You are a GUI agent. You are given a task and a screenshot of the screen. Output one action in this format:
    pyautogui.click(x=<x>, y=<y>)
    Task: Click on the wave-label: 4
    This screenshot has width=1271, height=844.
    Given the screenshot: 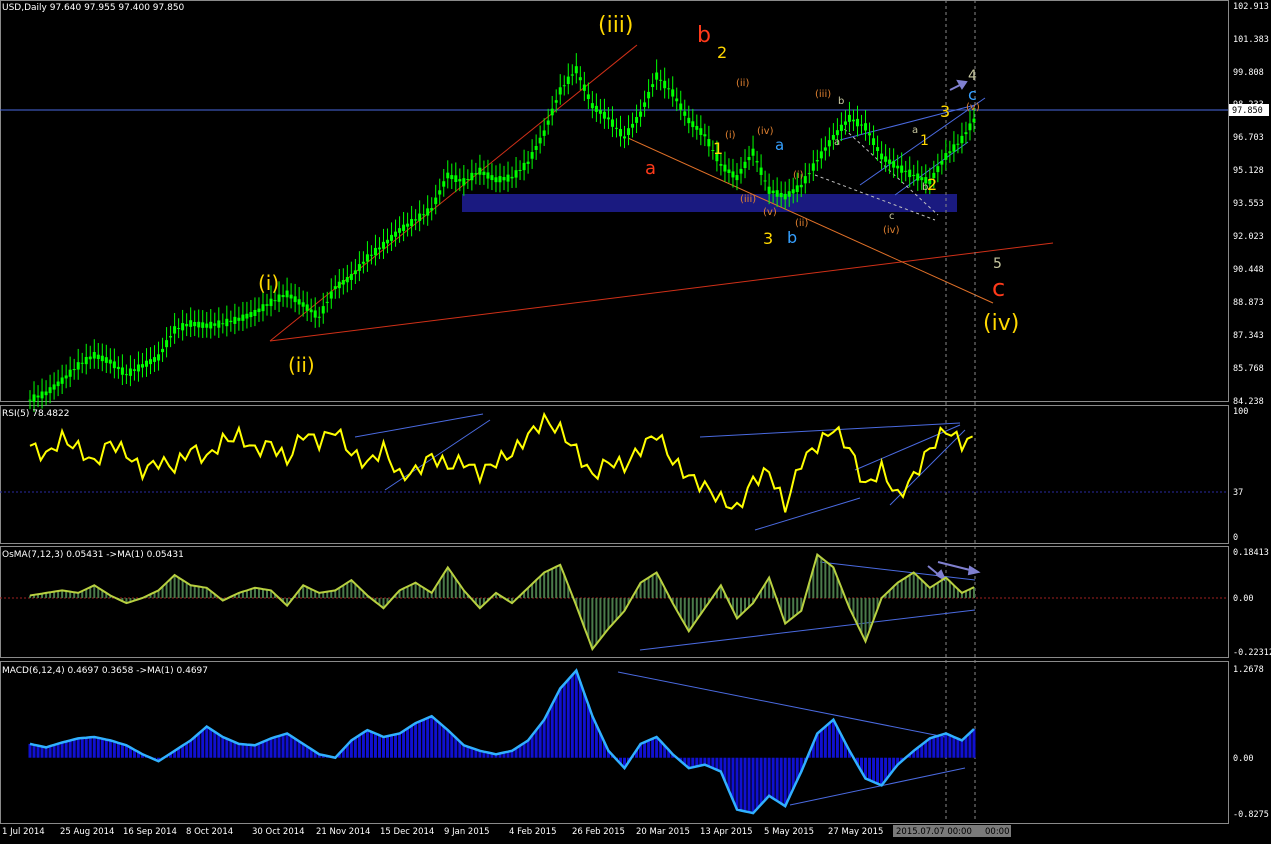 What is the action you would take?
    pyautogui.click(x=972, y=76)
    